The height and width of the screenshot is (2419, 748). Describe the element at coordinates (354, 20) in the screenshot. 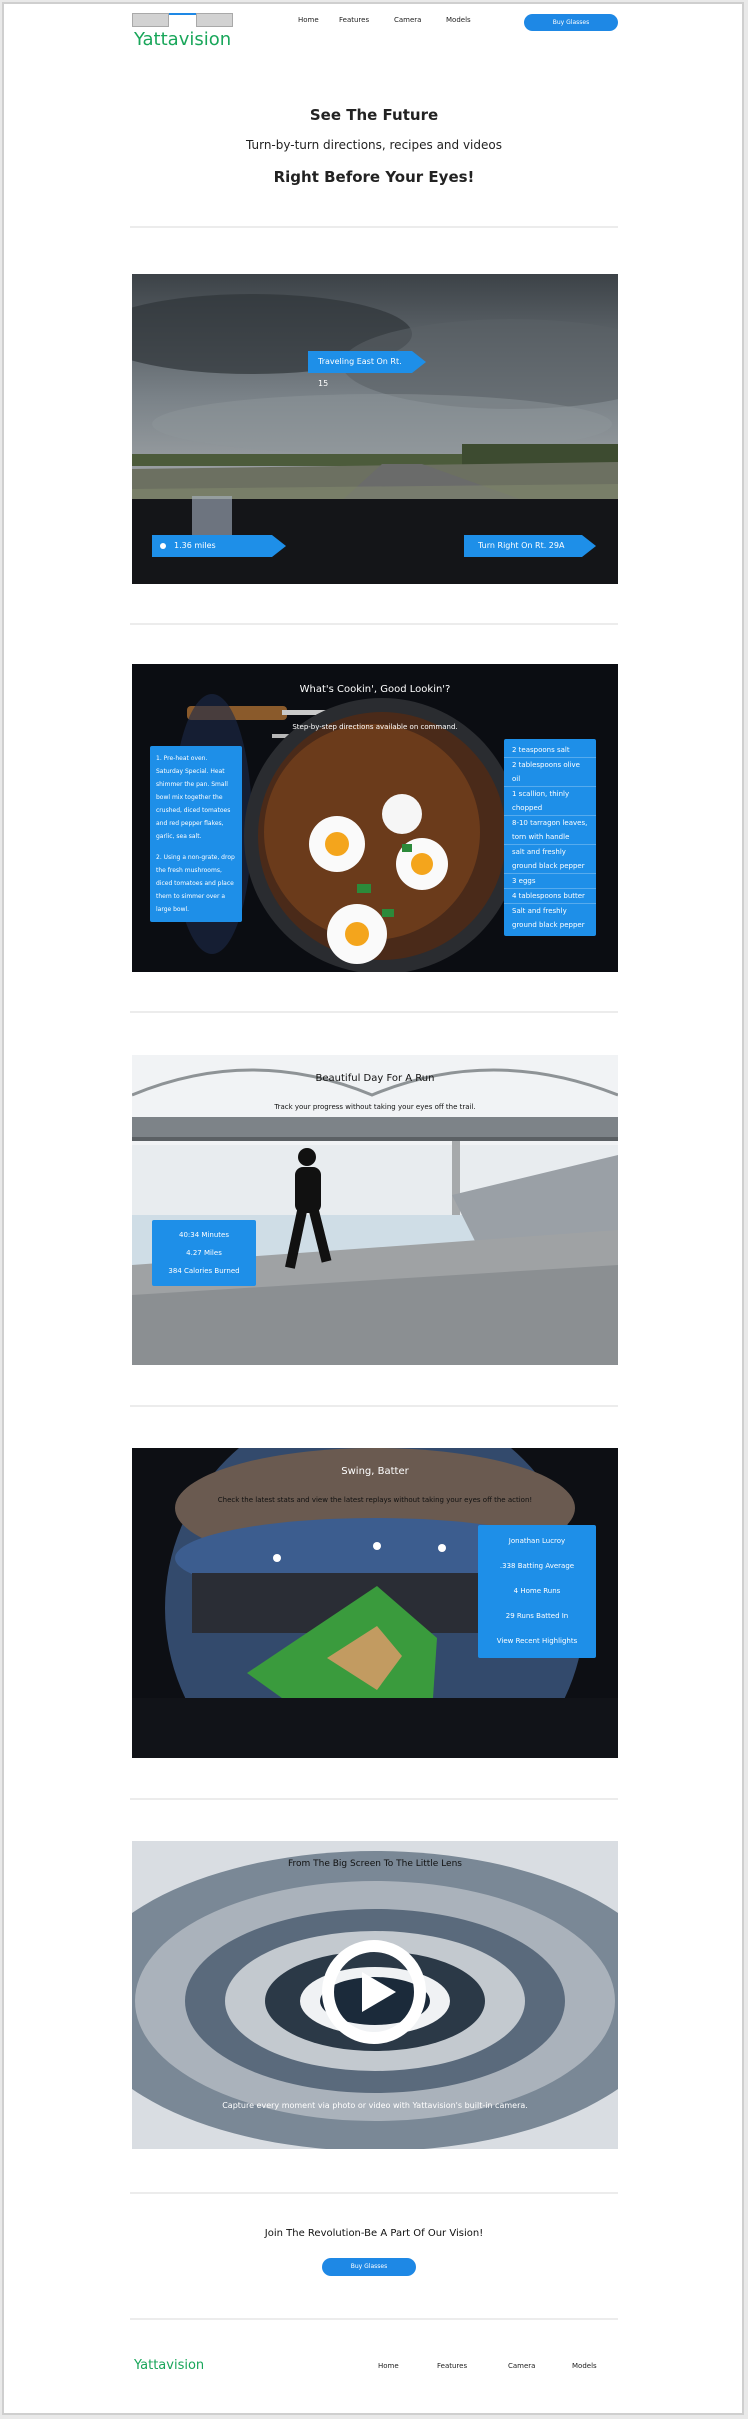

I see `nav-features: Features` at that location.